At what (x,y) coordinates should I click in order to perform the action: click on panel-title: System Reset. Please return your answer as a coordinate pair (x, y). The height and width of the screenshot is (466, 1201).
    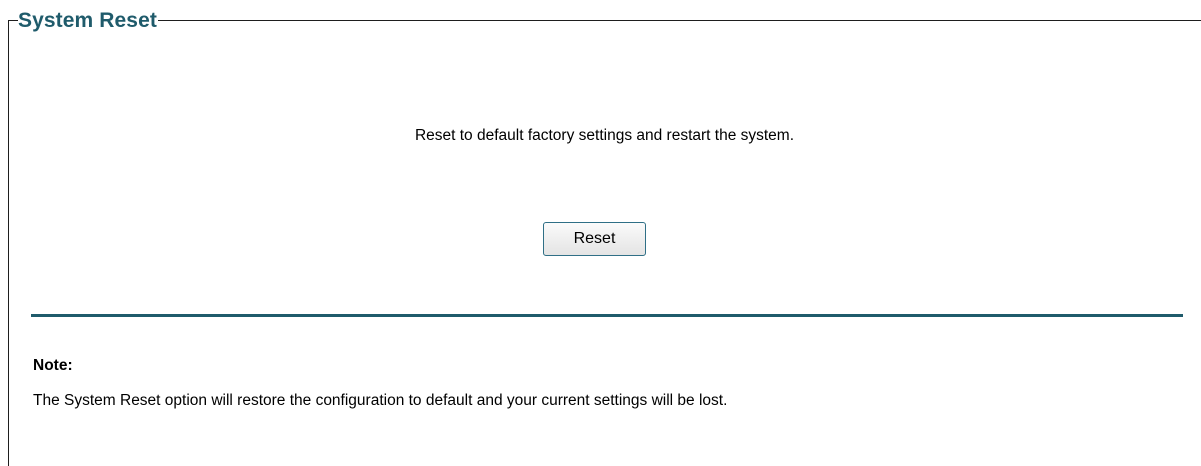
    Looking at the image, I should click on (88, 21).